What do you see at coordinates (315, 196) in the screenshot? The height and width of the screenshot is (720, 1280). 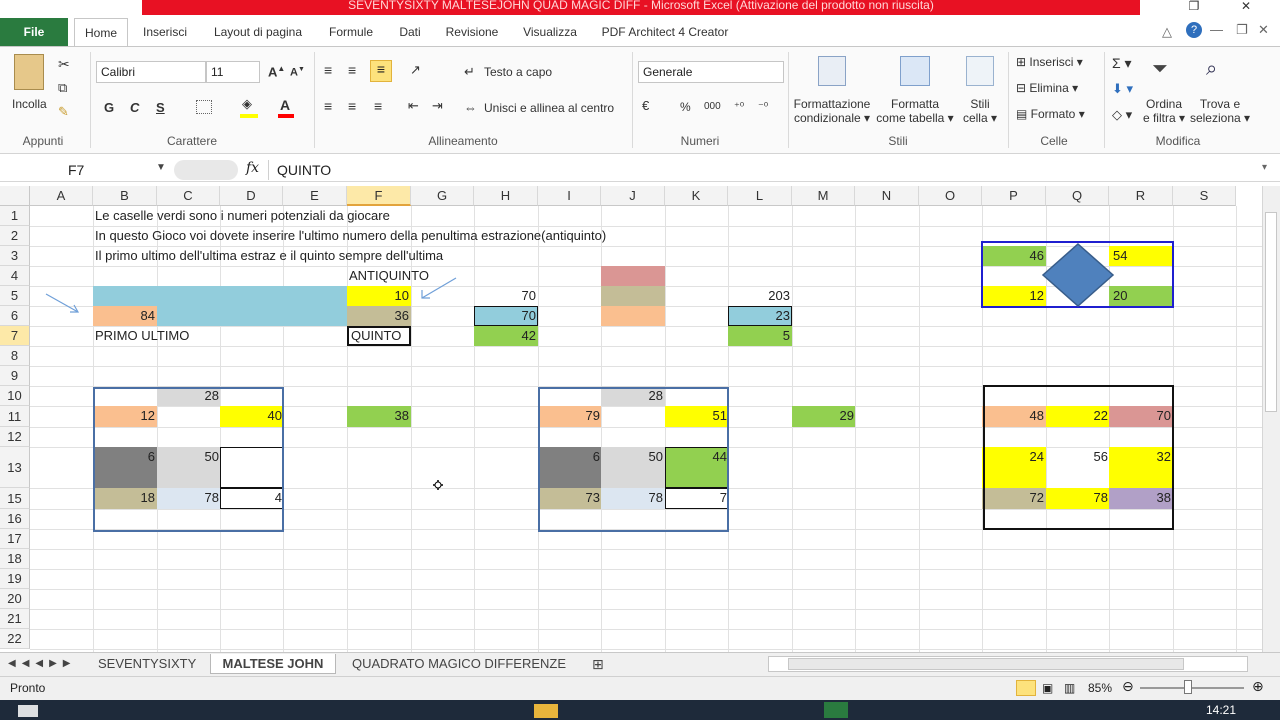 I see `column-header-e: E` at bounding box center [315, 196].